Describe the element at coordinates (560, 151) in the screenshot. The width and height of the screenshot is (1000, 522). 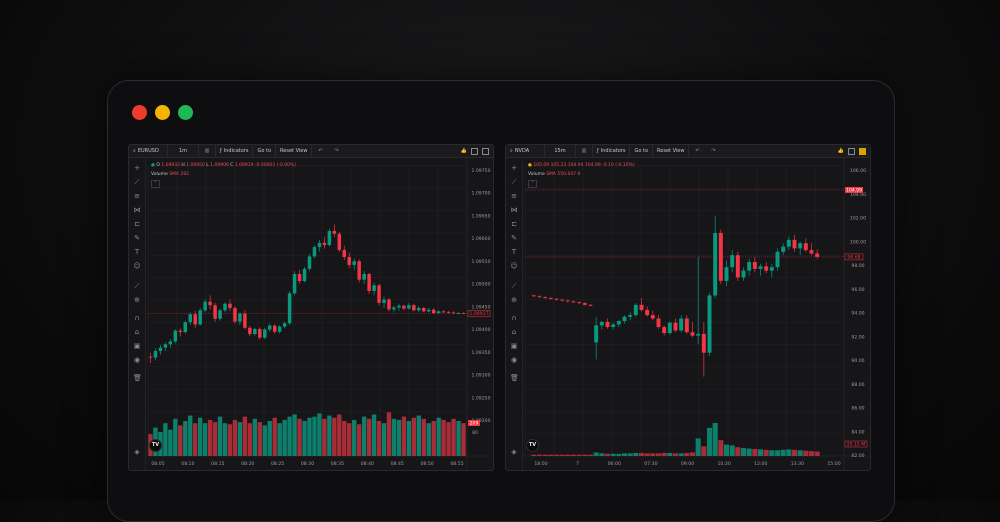
I see `interval-selector: 15m` at that location.